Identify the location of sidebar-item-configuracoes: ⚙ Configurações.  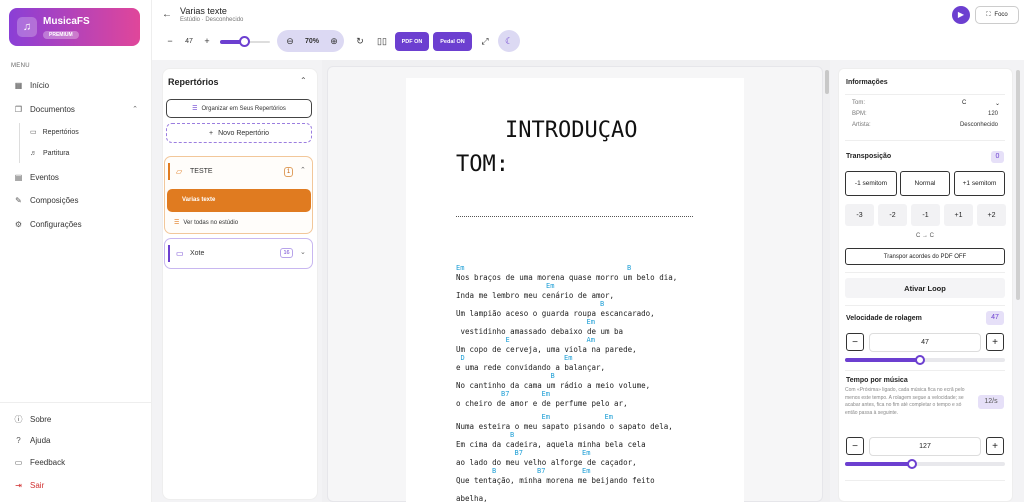
(48, 224).